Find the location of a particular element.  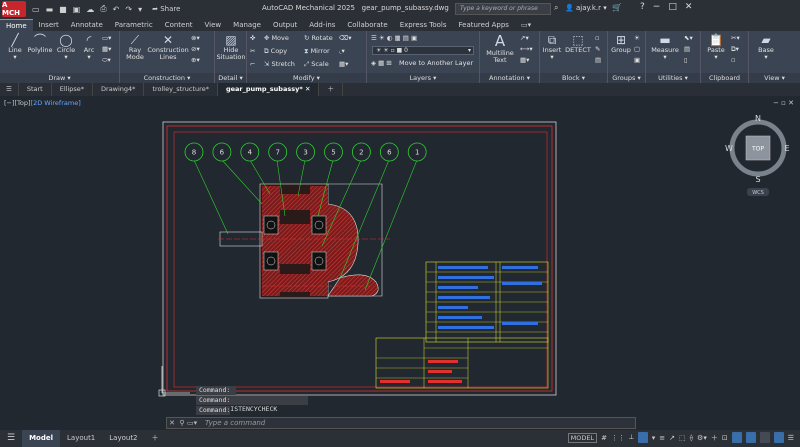

model-space-toggle: MODEL is located at coordinates (582, 437).